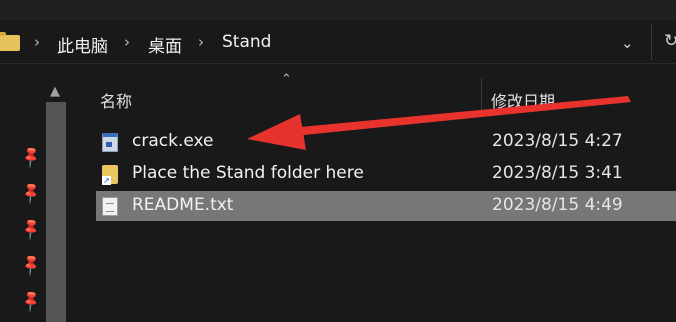  I want to click on annotation-arrow, so click(439, 123).